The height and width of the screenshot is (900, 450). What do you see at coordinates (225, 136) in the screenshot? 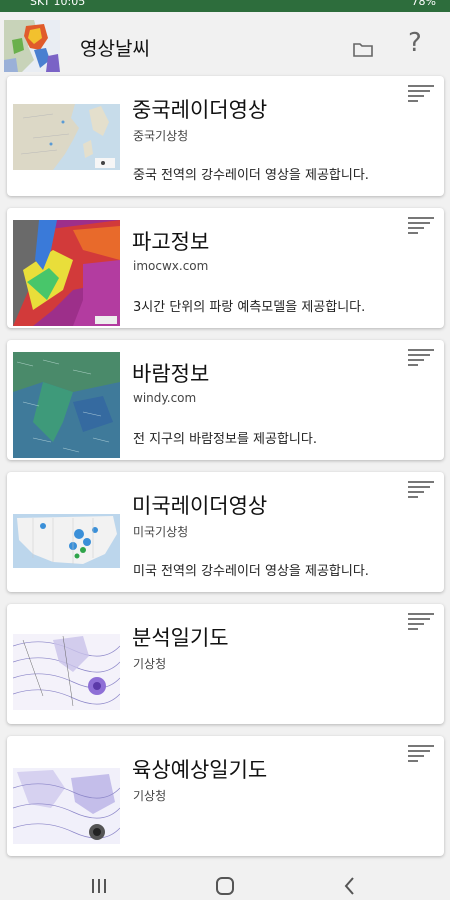
I see `card-china-radar: 중국레이더영상 중국기상청 중국 전역의 강수레이더 영상을 제공합니다.` at bounding box center [225, 136].